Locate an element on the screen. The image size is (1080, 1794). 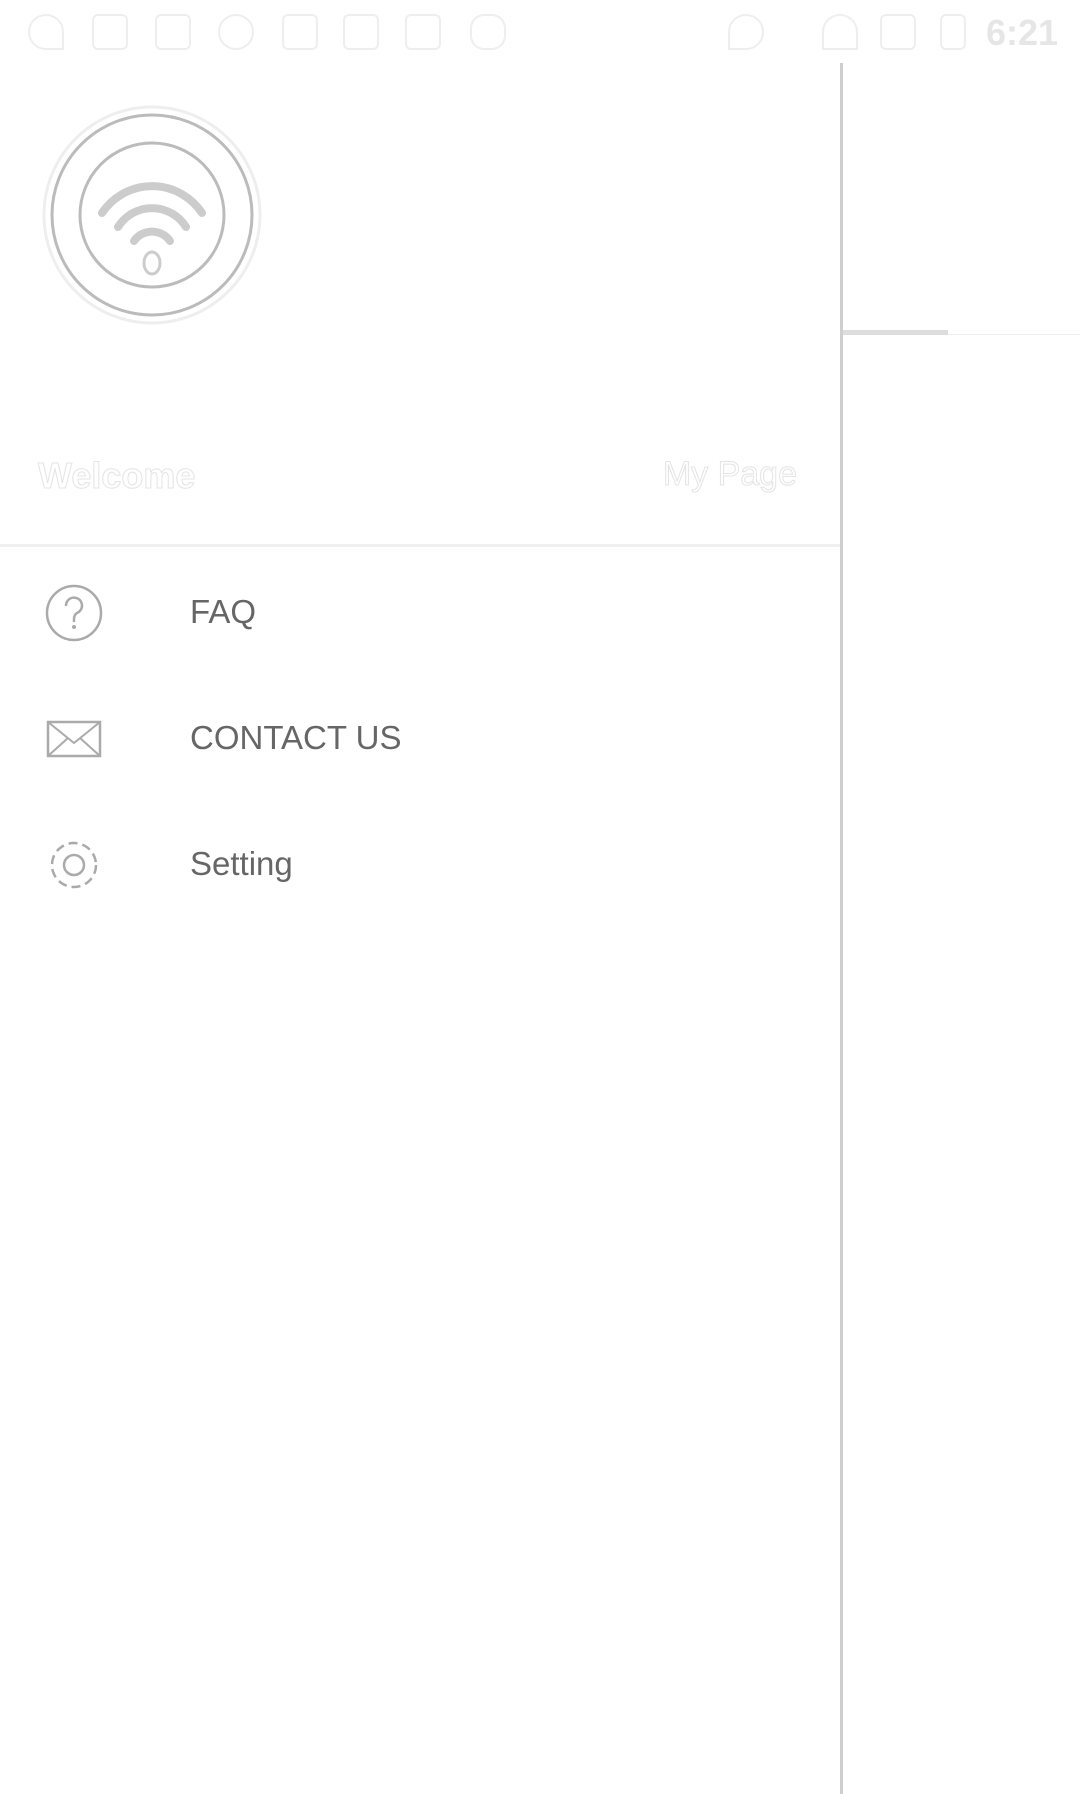
android-icon is located at coordinates (488, 32).